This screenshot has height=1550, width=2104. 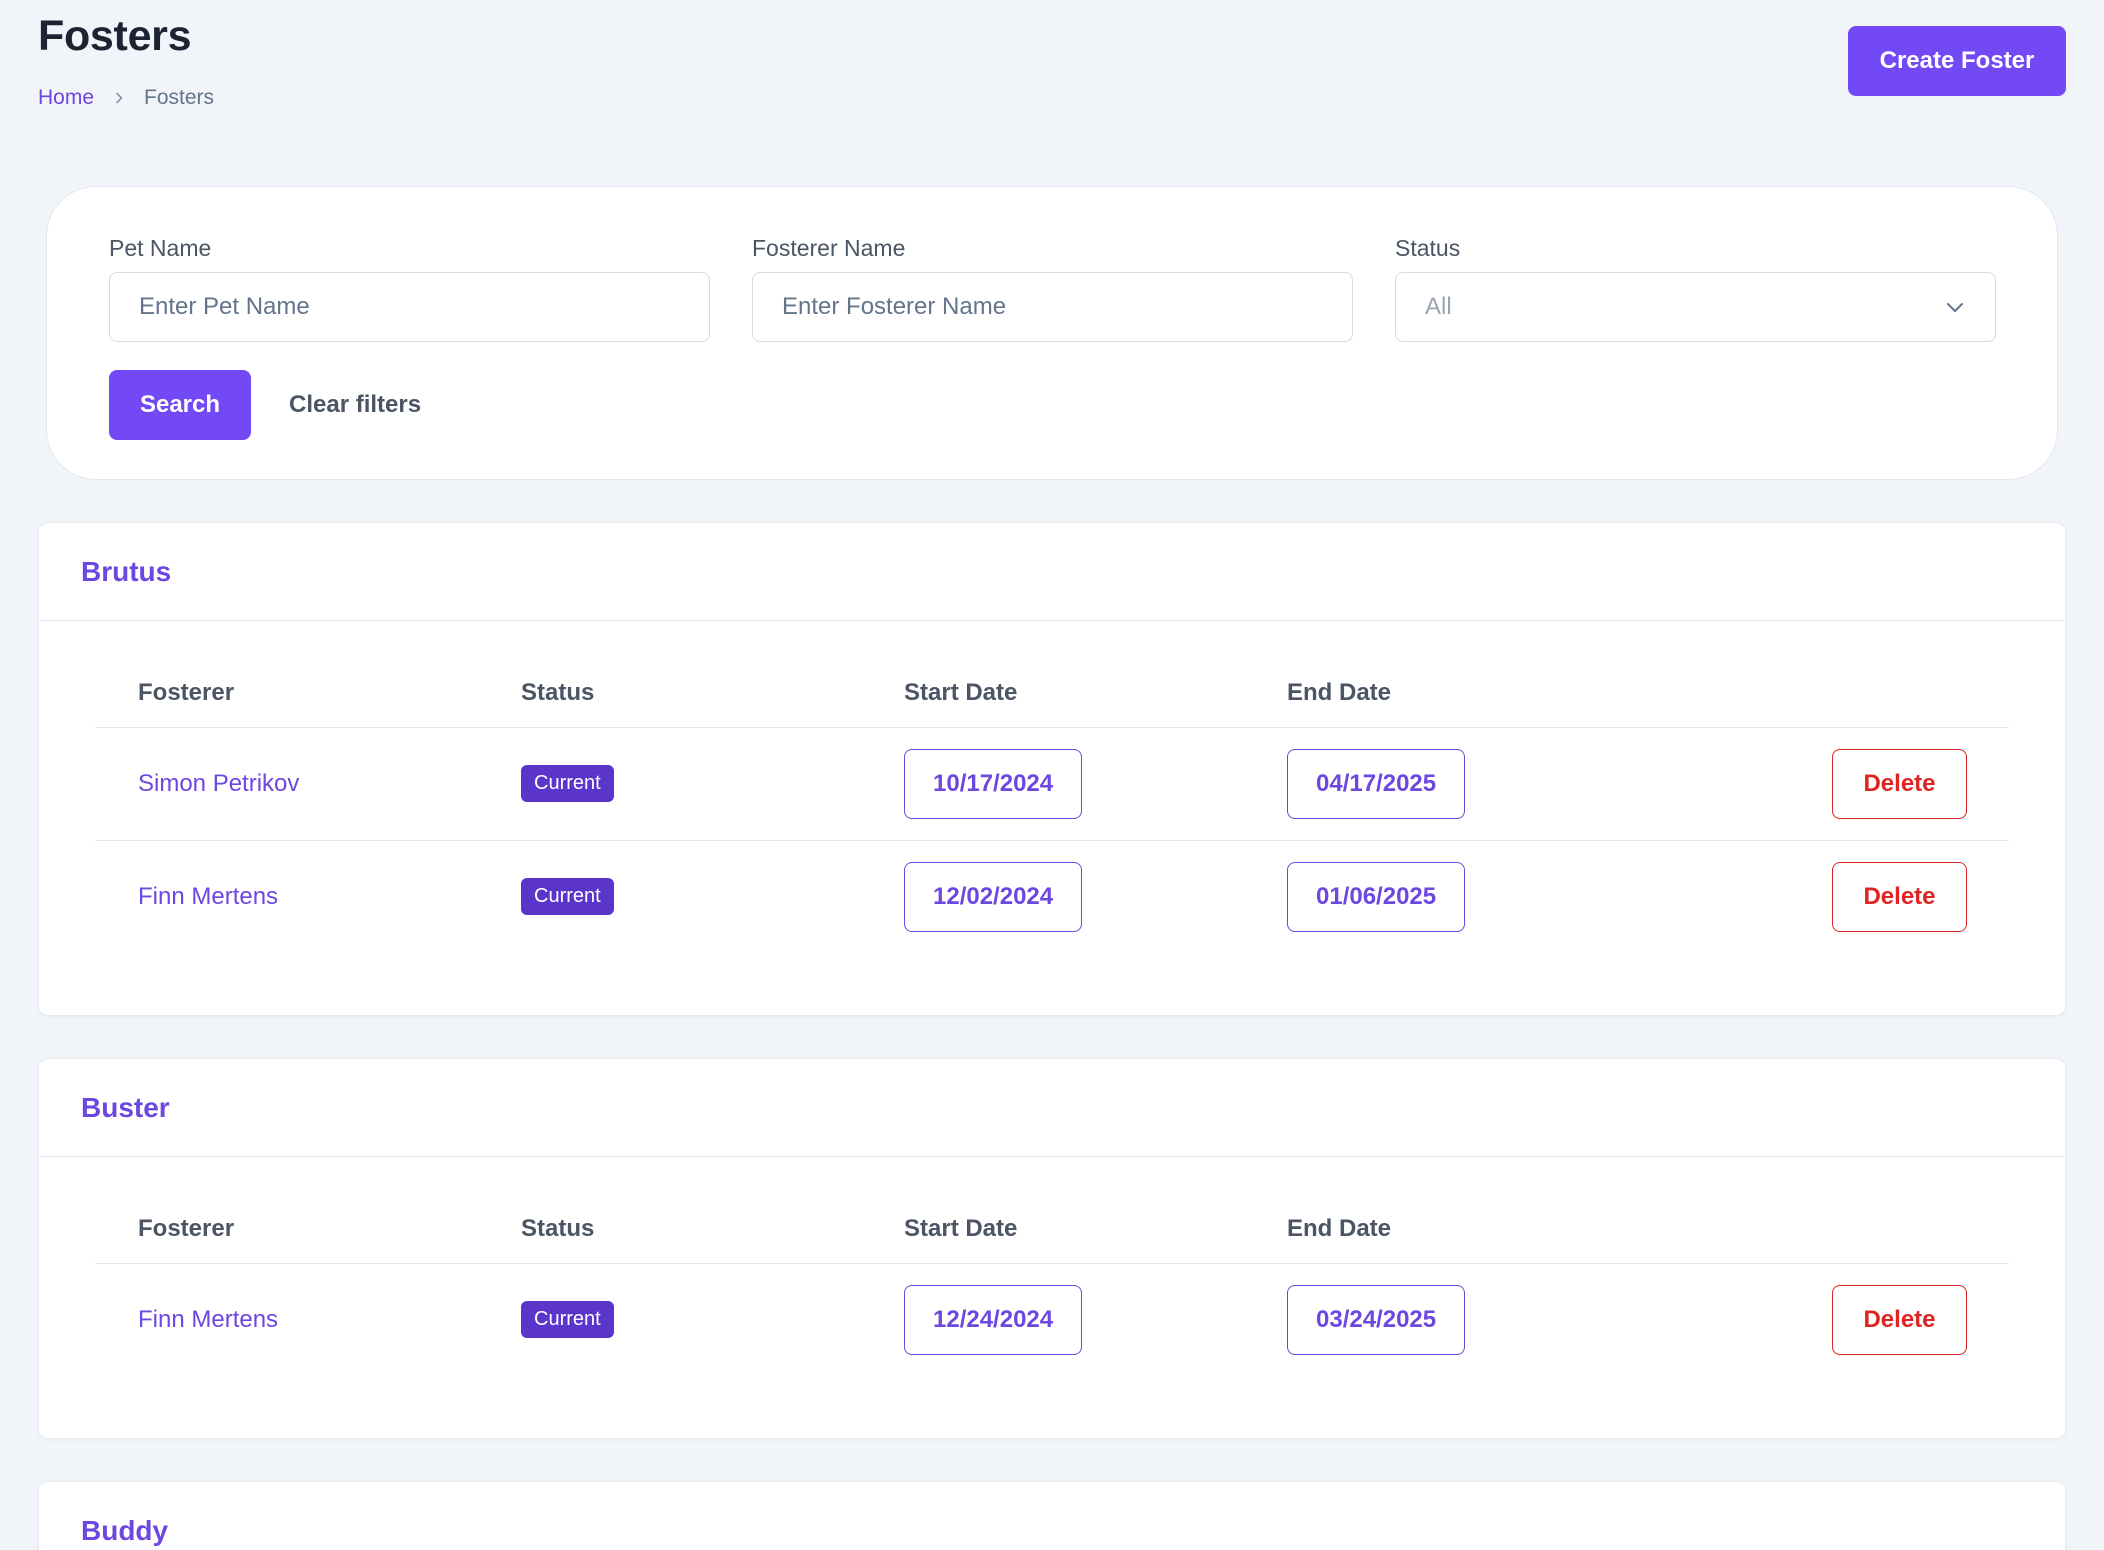 I want to click on start-date-button: 10/17/2024, so click(x=993, y=783).